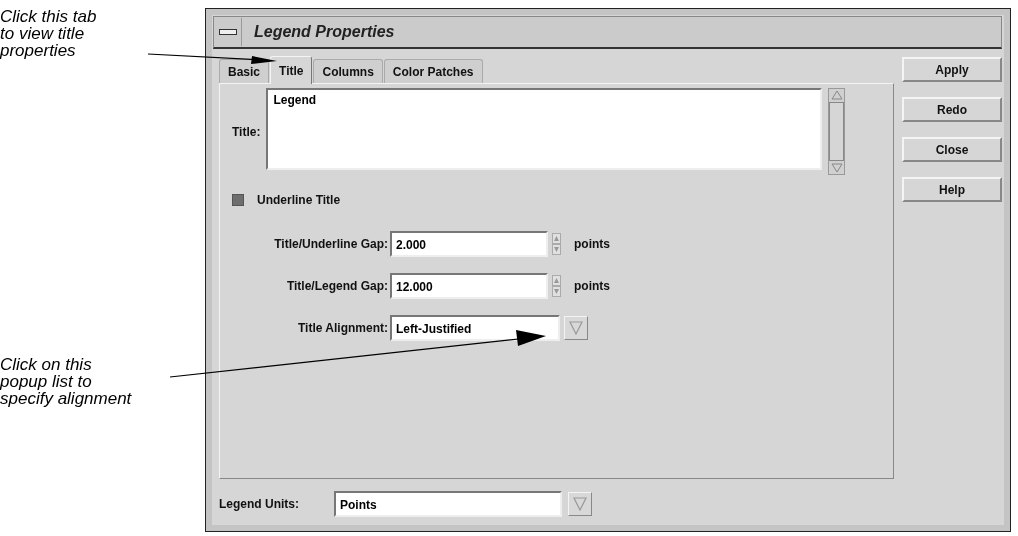 The image size is (1018, 536). Describe the element at coordinates (469, 244) in the screenshot. I see `number-field: 2.000` at that location.